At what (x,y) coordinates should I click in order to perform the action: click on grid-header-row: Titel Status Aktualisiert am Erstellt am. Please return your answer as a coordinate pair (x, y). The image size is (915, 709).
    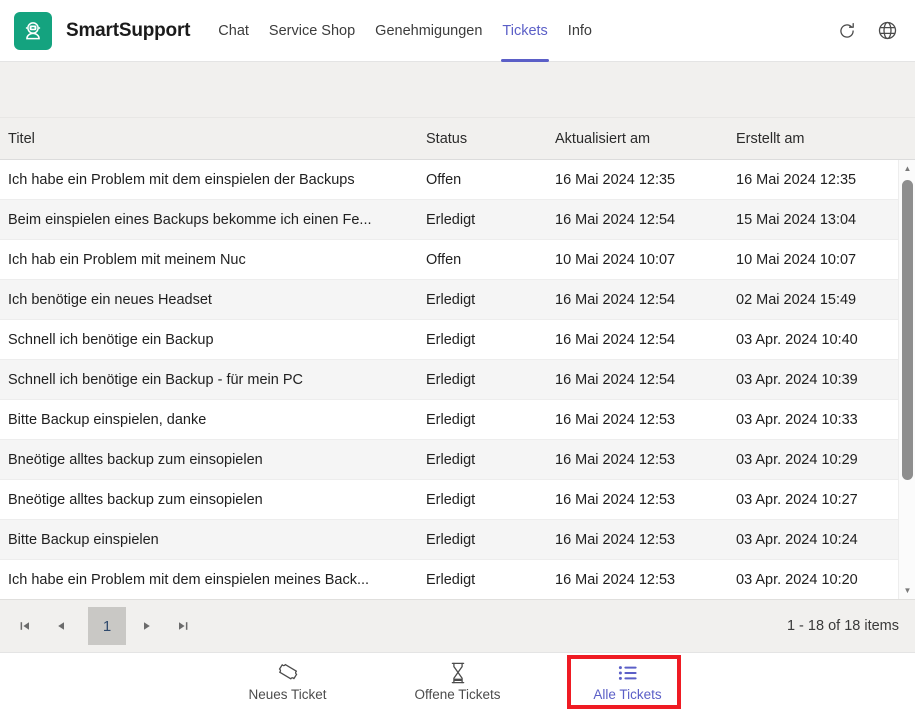
    Looking at the image, I should click on (457, 139).